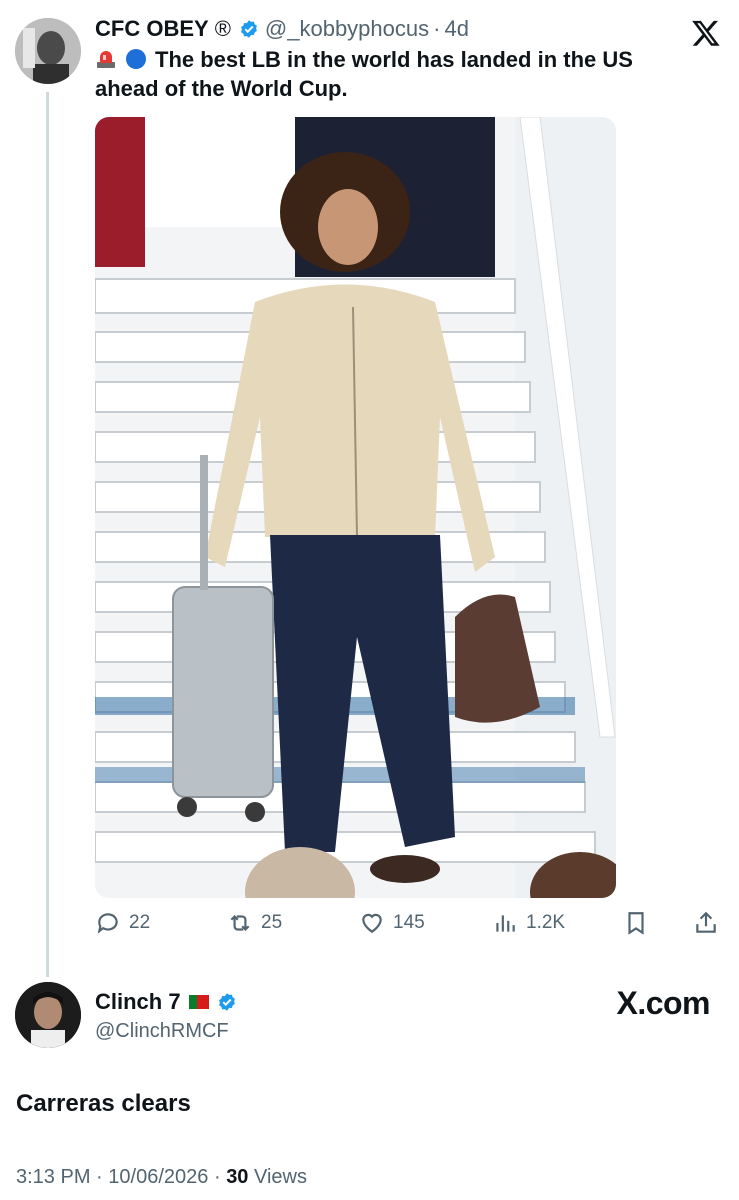 The width and height of the screenshot is (739, 1200). What do you see at coordinates (47, 534) in the screenshot?
I see `thread-line` at bounding box center [47, 534].